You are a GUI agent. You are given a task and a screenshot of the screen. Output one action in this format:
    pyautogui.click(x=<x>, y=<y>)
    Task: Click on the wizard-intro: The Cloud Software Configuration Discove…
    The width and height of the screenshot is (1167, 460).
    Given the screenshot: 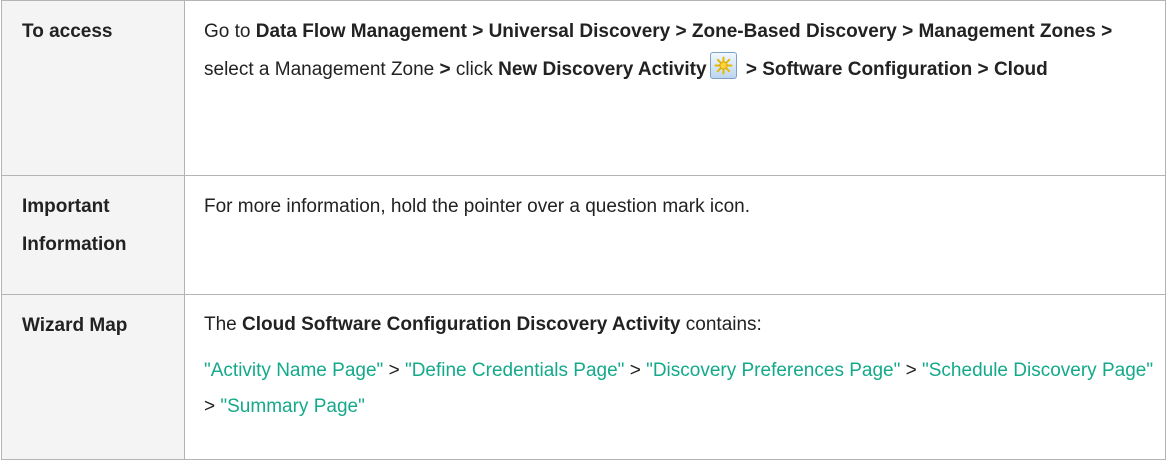 What is the action you would take?
    pyautogui.click(x=679, y=325)
    